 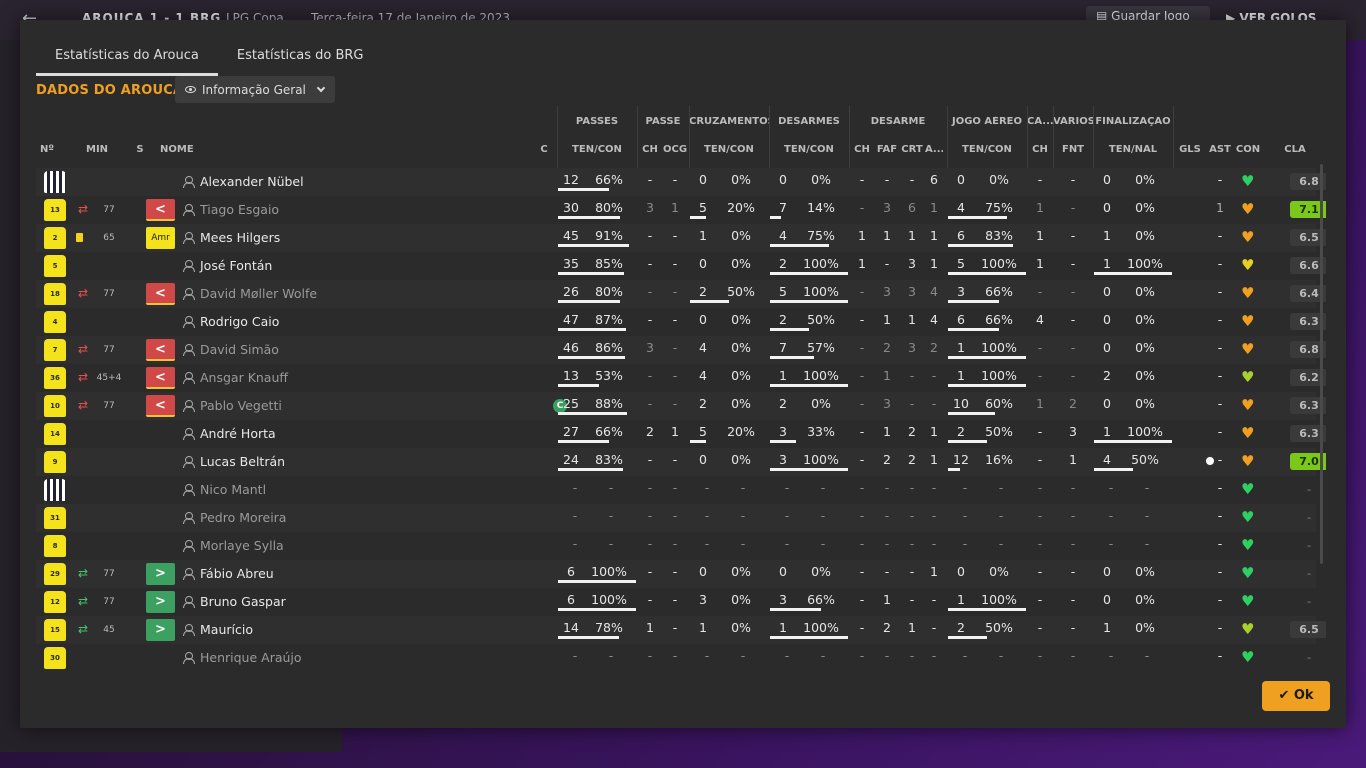 What do you see at coordinates (251, 658) in the screenshot?
I see `player-name: Henrique Araújo` at bounding box center [251, 658].